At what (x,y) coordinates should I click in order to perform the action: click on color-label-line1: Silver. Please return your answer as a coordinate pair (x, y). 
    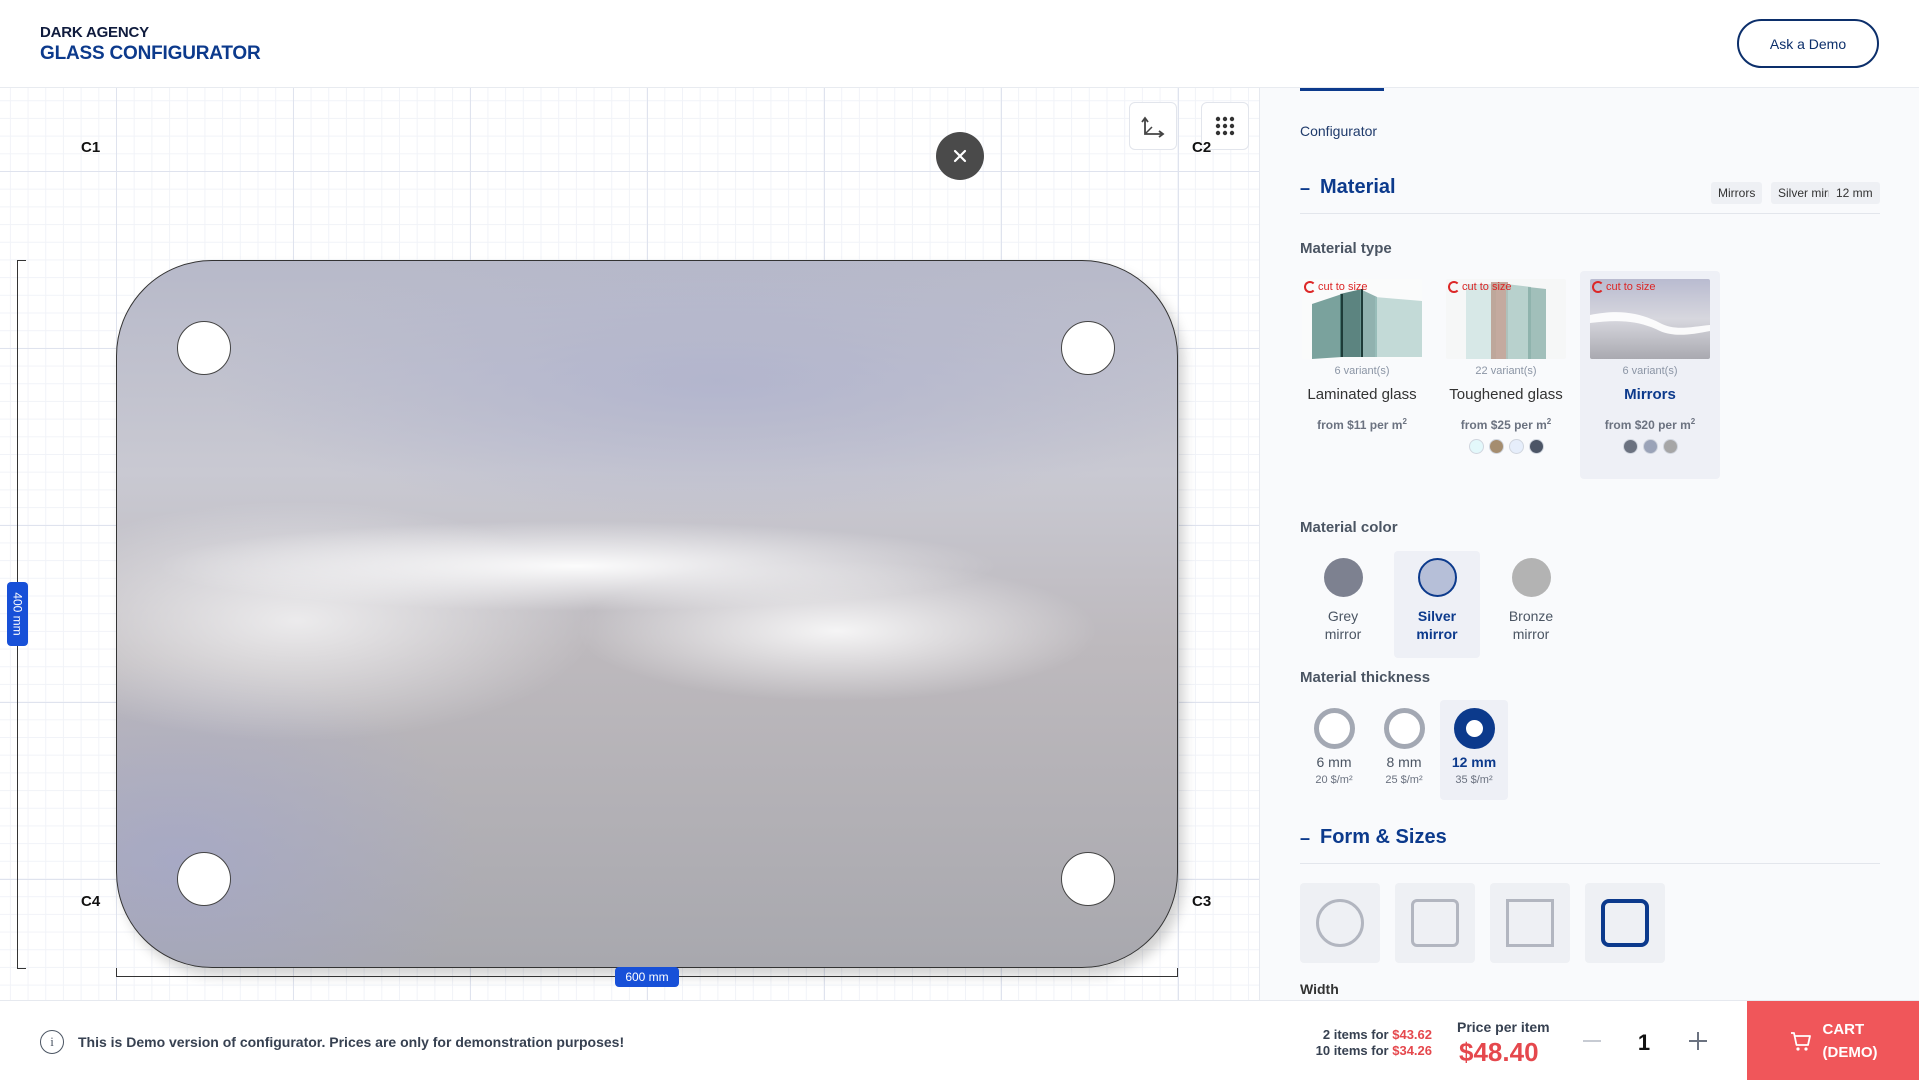
    Looking at the image, I should click on (1437, 616).